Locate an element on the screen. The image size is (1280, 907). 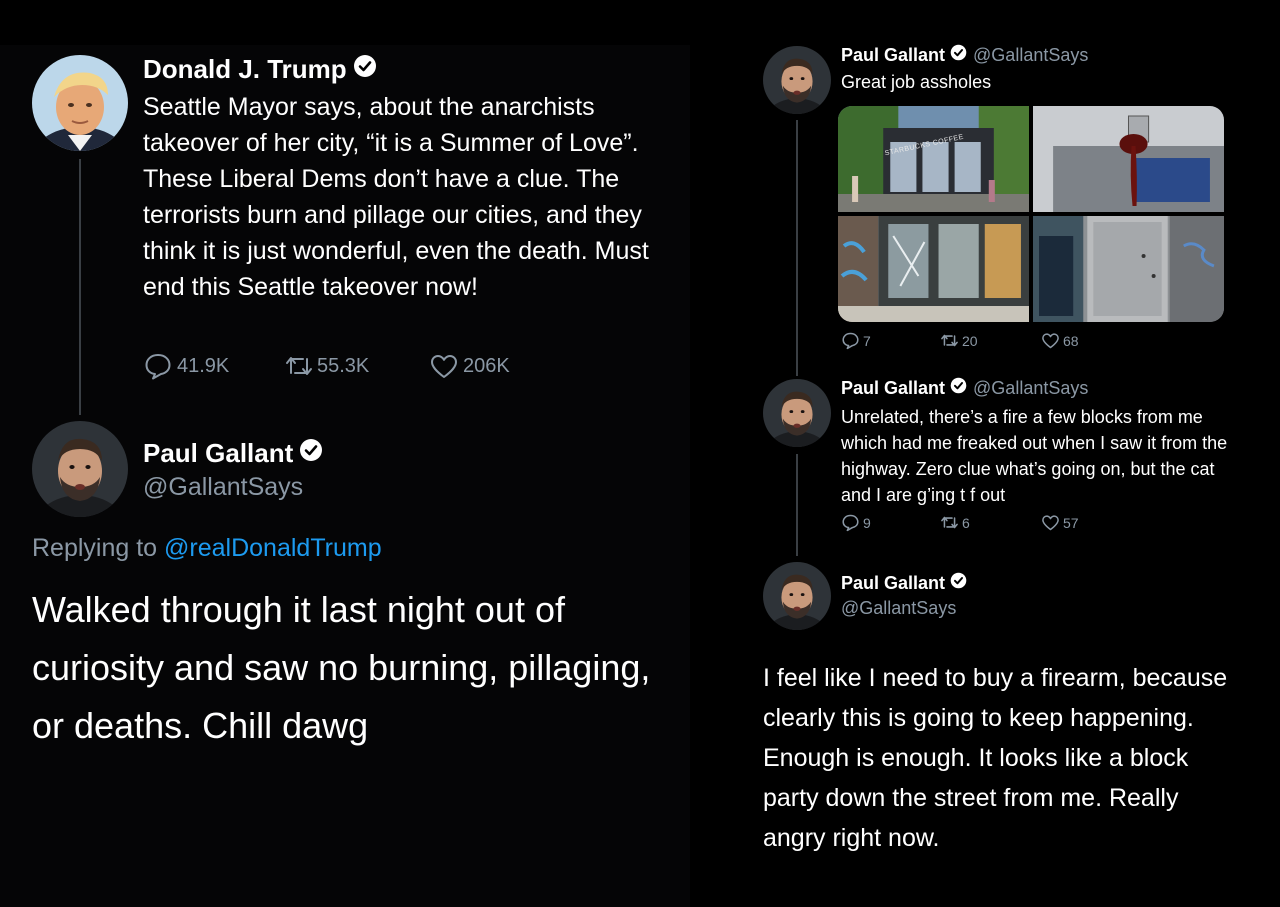
reply-count: 7 is located at coordinates (867, 340).